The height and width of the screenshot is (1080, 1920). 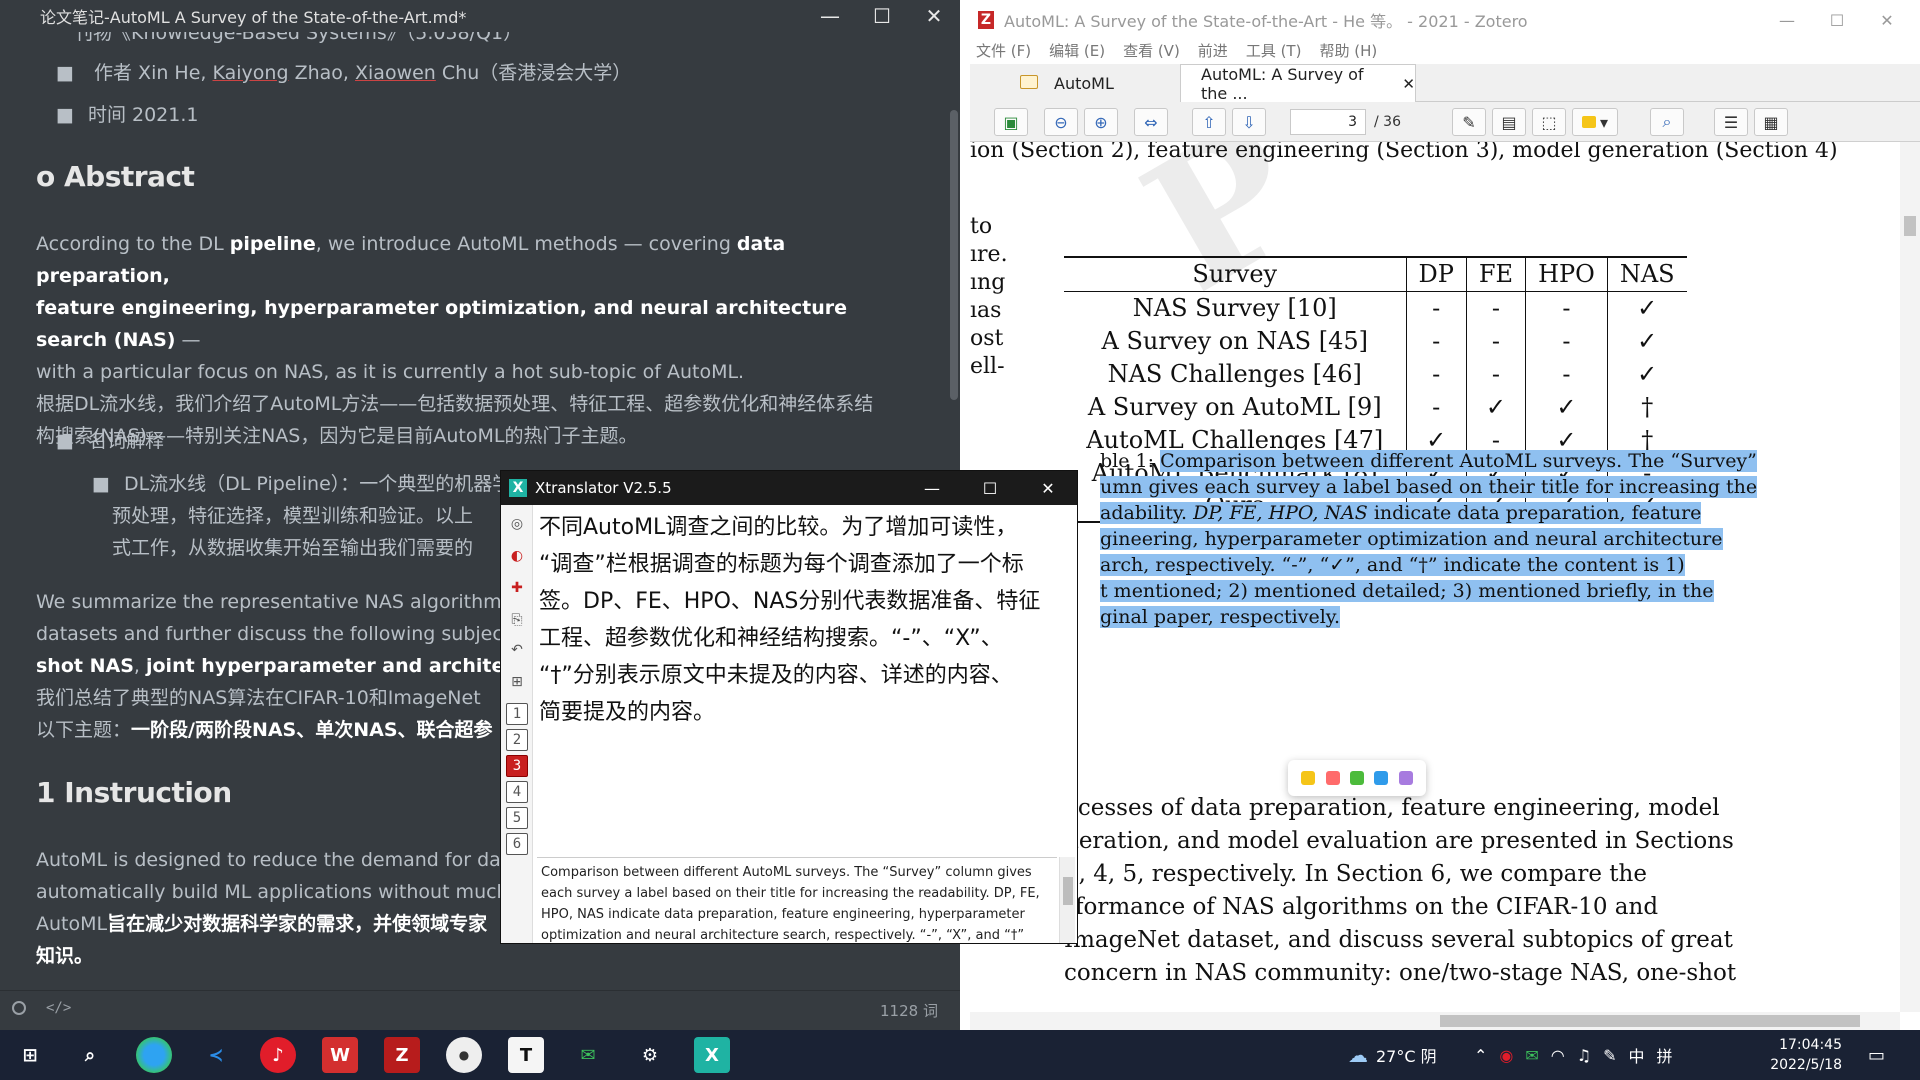 What do you see at coordinates (1213, 52) in the screenshot?
I see `menu-go: 前进` at bounding box center [1213, 52].